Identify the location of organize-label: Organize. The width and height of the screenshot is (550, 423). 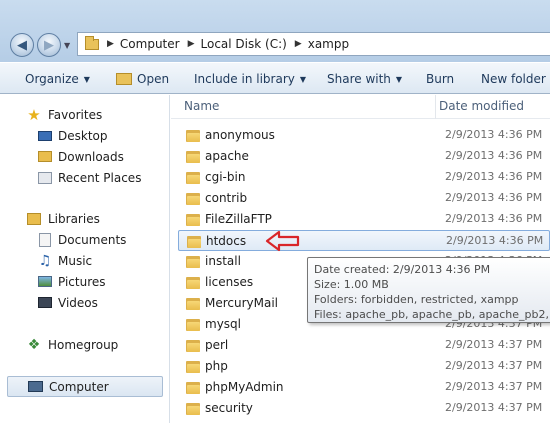
(52, 79).